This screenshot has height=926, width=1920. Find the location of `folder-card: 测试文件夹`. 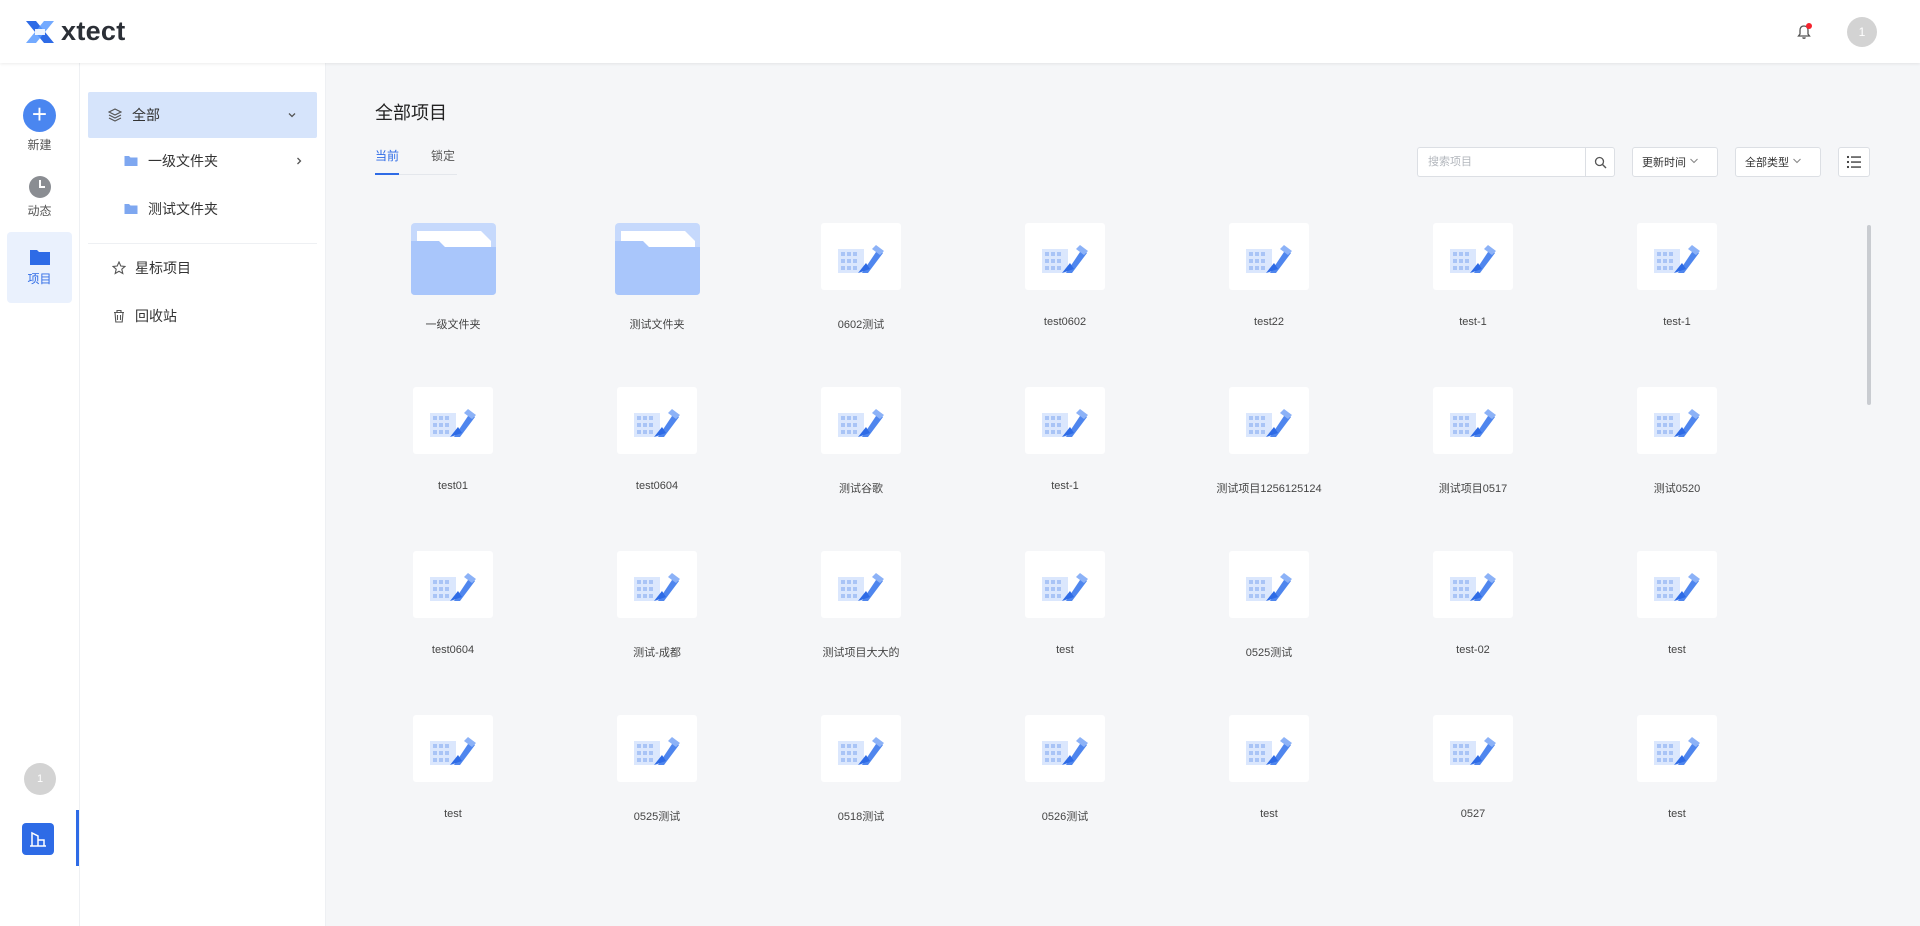

folder-card: 测试文件夹 is located at coordinates (657, 277).